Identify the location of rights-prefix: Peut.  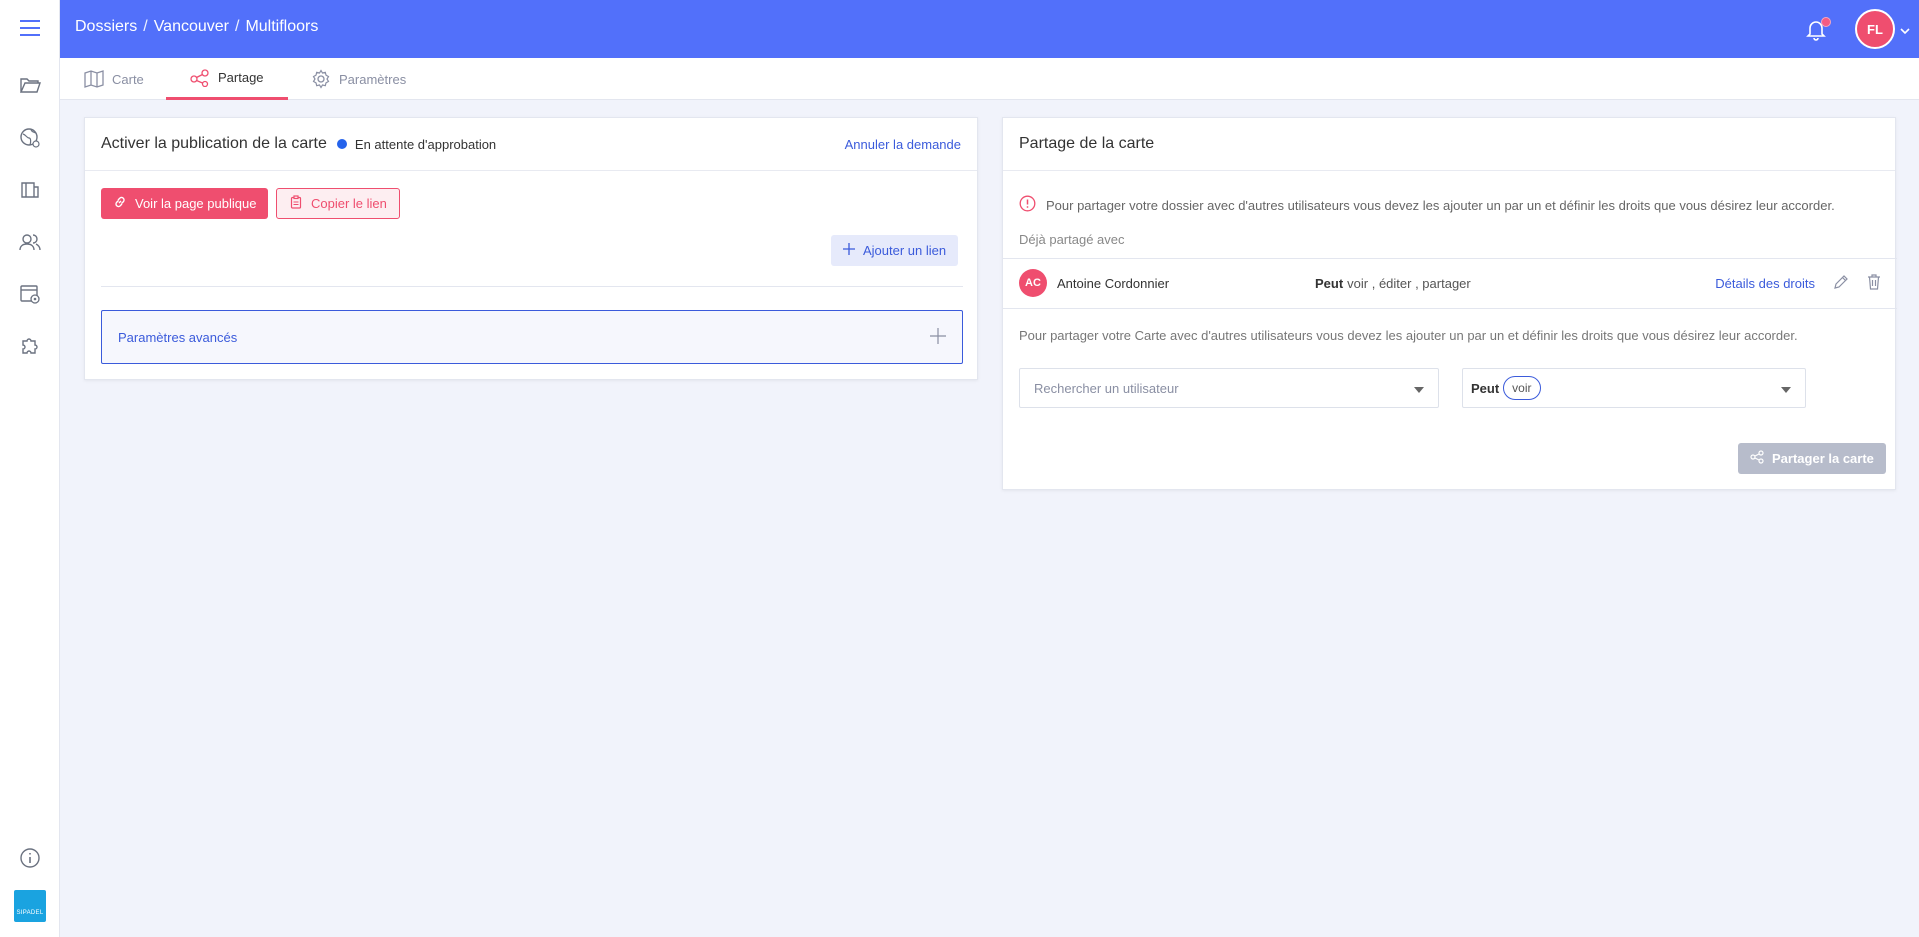
(1329, 283).